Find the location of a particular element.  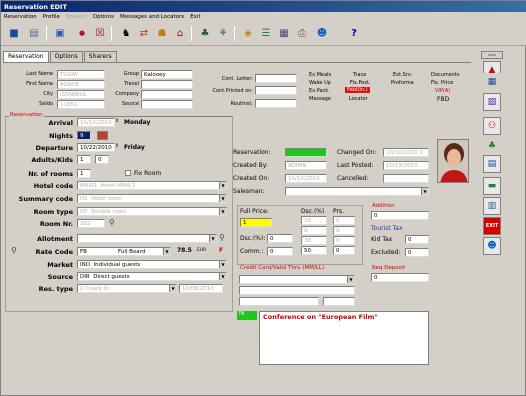

calendar-button is located at coordinates (102, 135).